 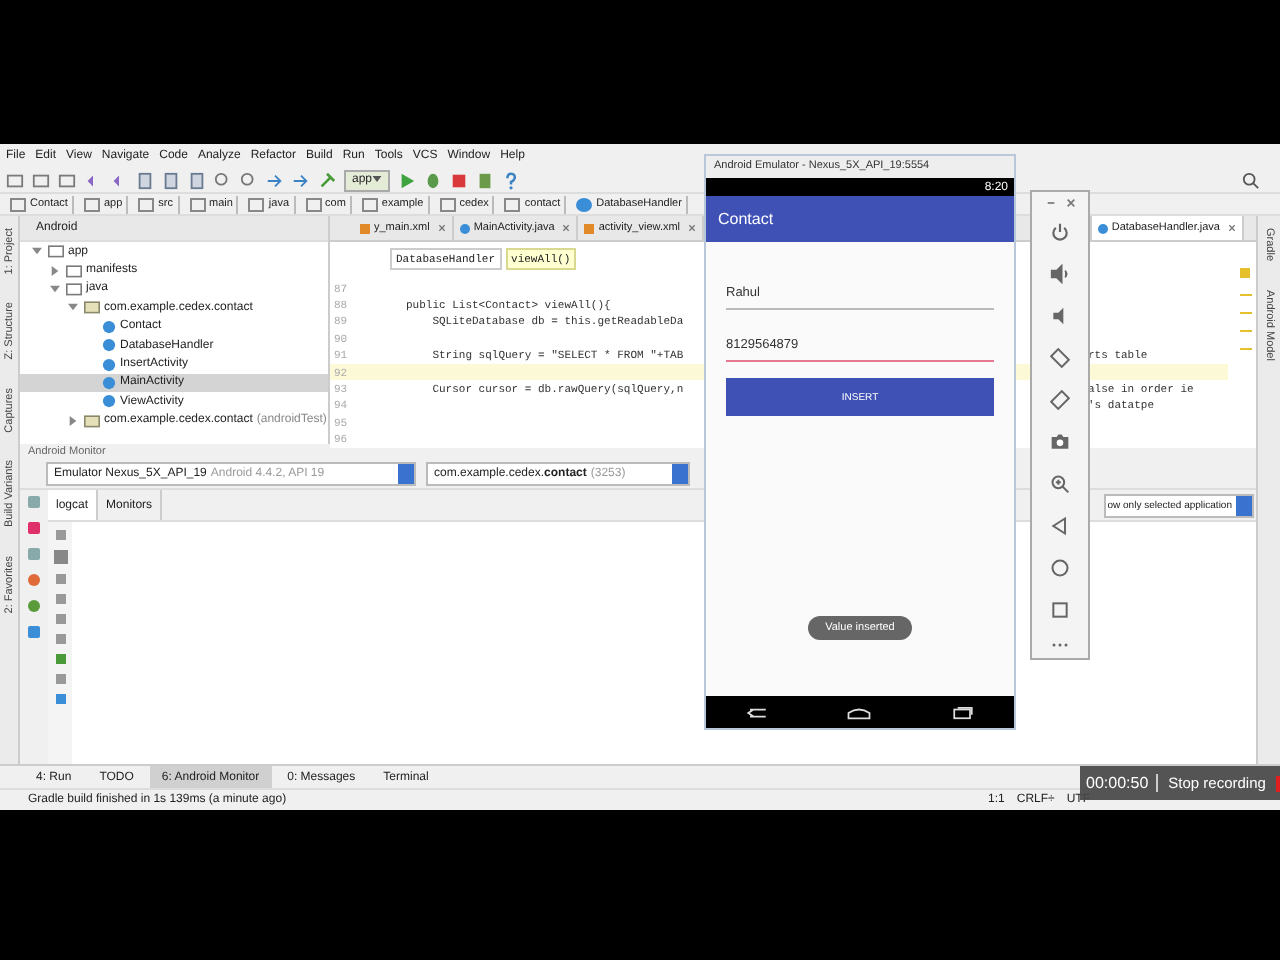 I want to click on rotate-left-icon, so click(x=1060, y=358).